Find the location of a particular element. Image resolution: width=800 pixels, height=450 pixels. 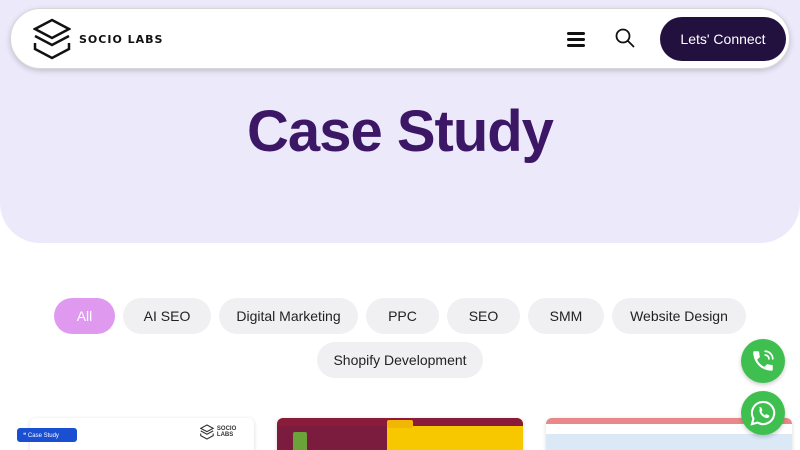

card-logo: SOCIO LABS is located at coordinates (227, 432).